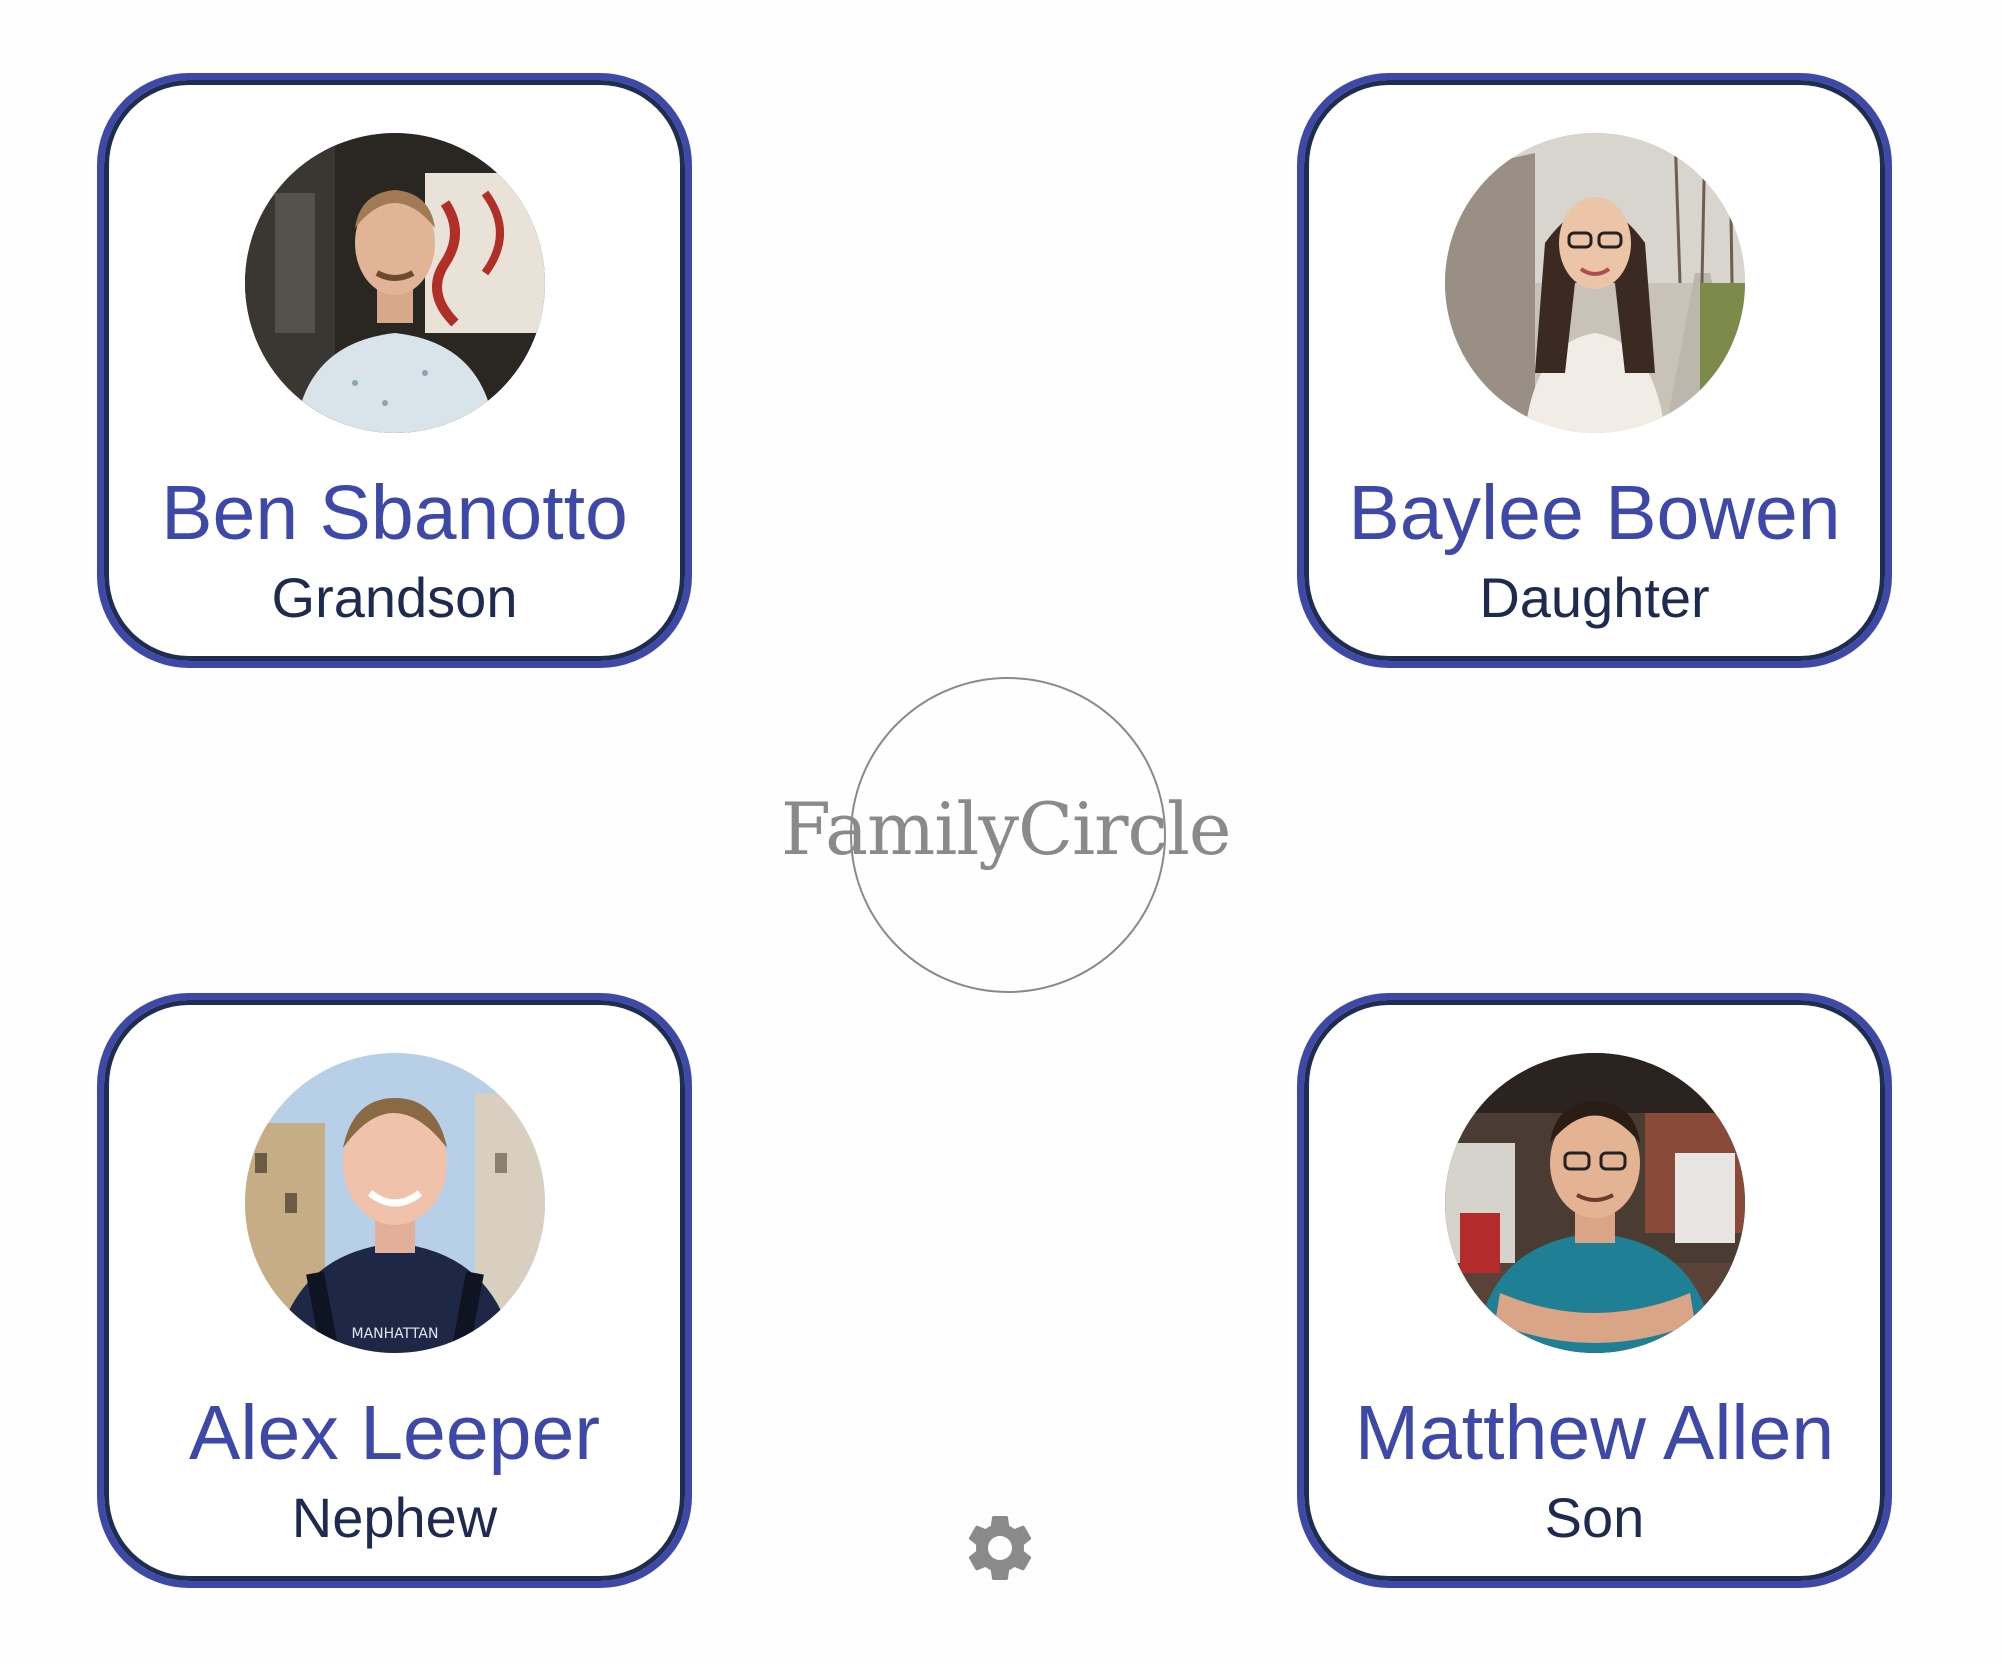 The height and width of the screenshot is (1666, 2002). I want to click on contact-card-ben-sbanotto: Ben Sbanotto Grandson, so click(394, 370).